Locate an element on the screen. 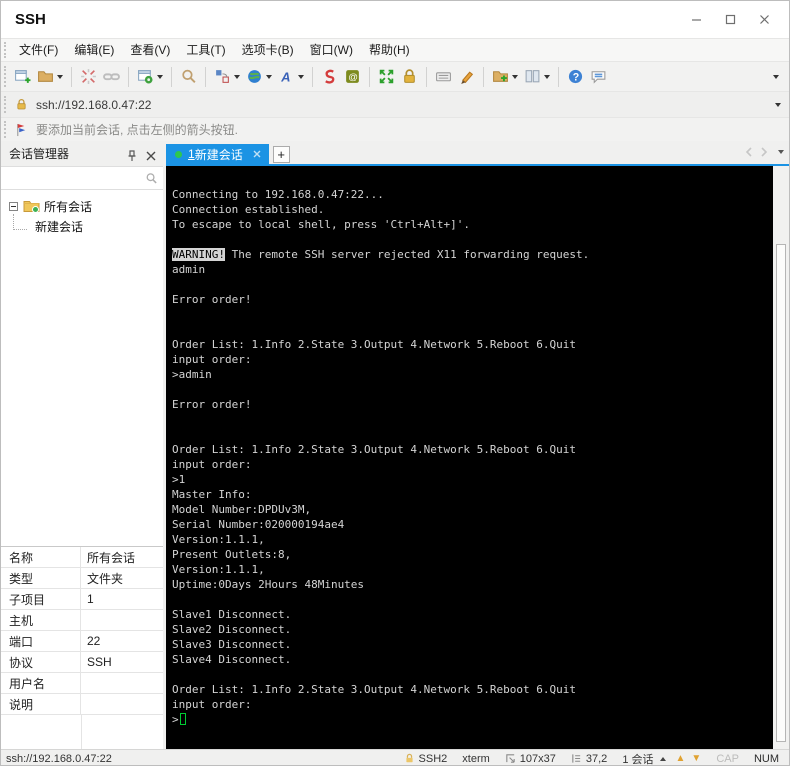 The width and height of the screenshot is (790, 766). session-properties-button is located at coordinates (150, 77).